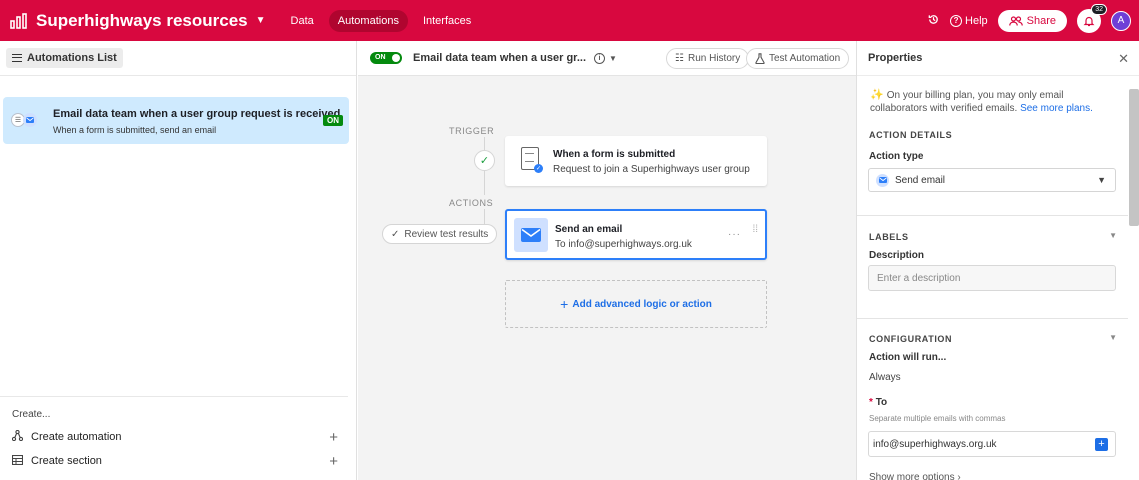 The image size is (1139, 480). What do you see at coordinates (1099, 9) in the screenshot?
I see `notification-count-badge: 32` at bounding box center [1099, 9].